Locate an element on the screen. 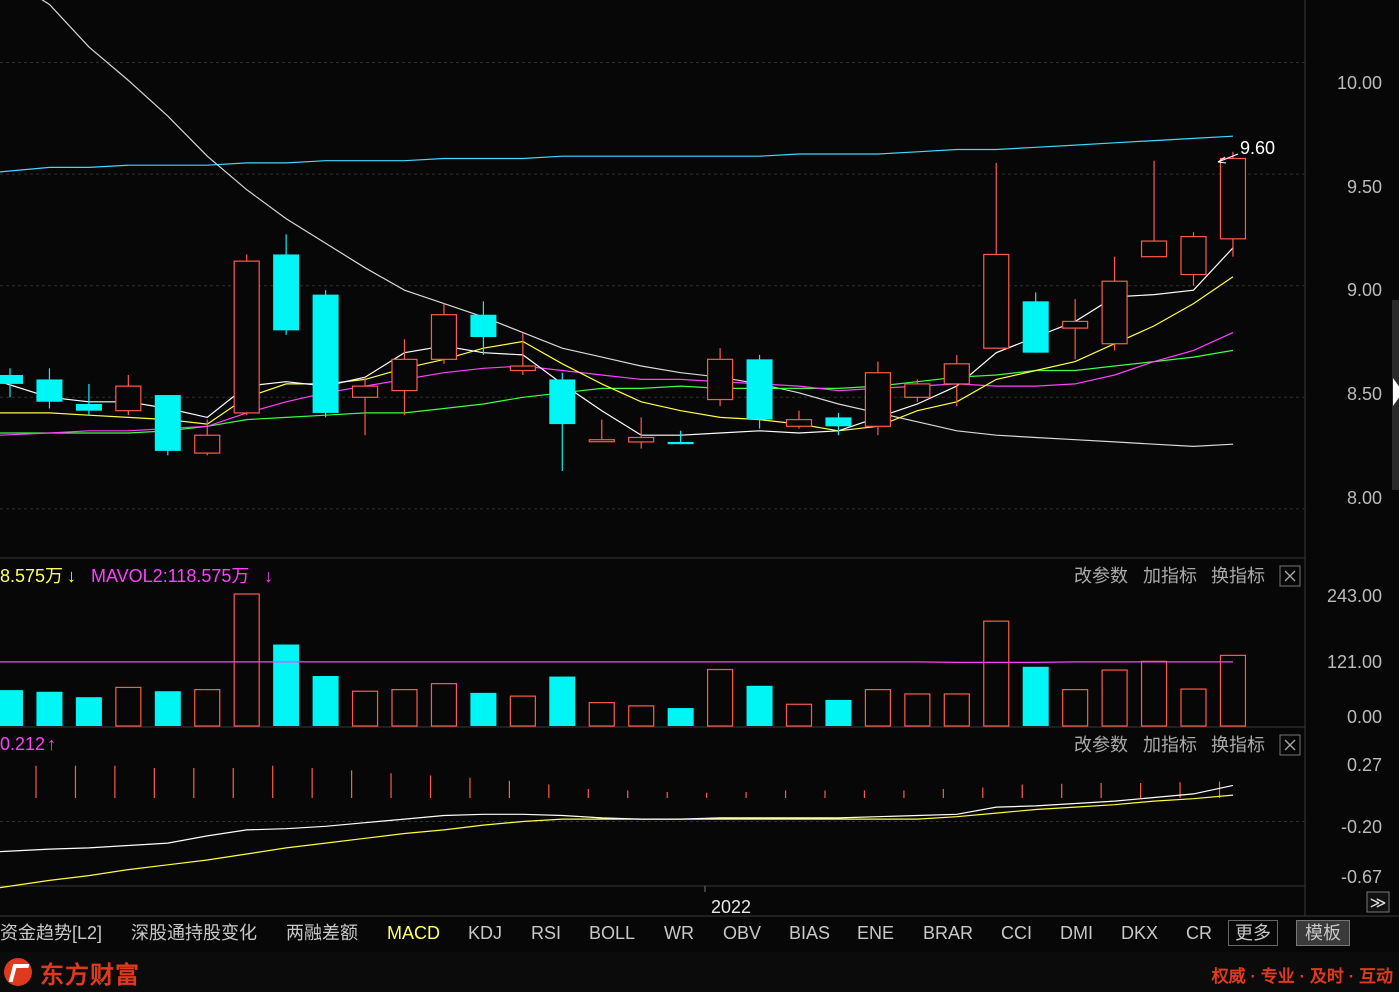  brand-logo: 东方财富 is located at coordinates (72, 972).